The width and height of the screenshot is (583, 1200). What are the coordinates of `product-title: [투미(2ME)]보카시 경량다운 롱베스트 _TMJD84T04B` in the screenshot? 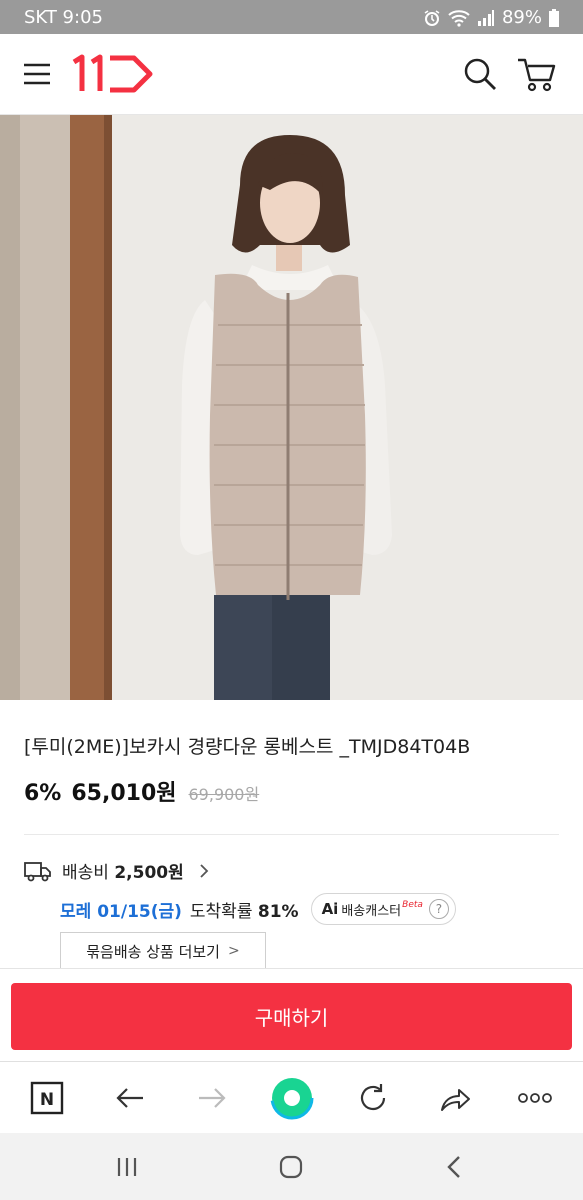 It's located at (247, 747).